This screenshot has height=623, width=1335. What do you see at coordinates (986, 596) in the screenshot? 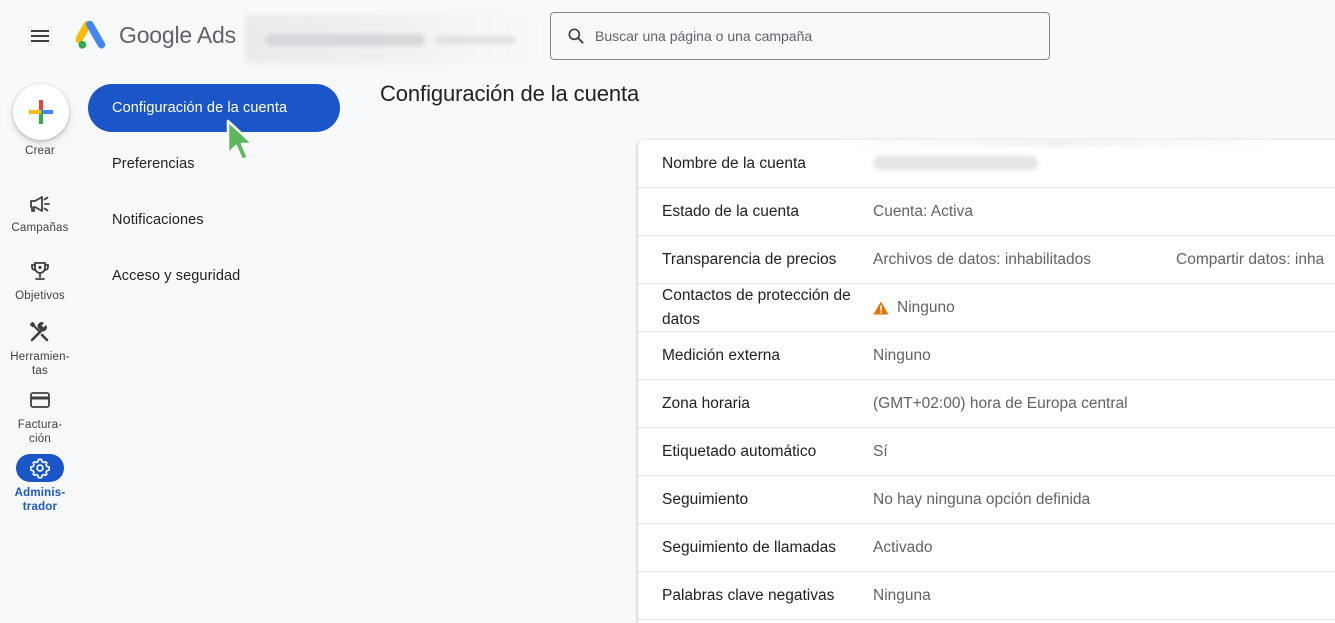
I see `setting-row-negative-keywords: Palabras clave negativas Ninguna` at bounding box center [986, 596].